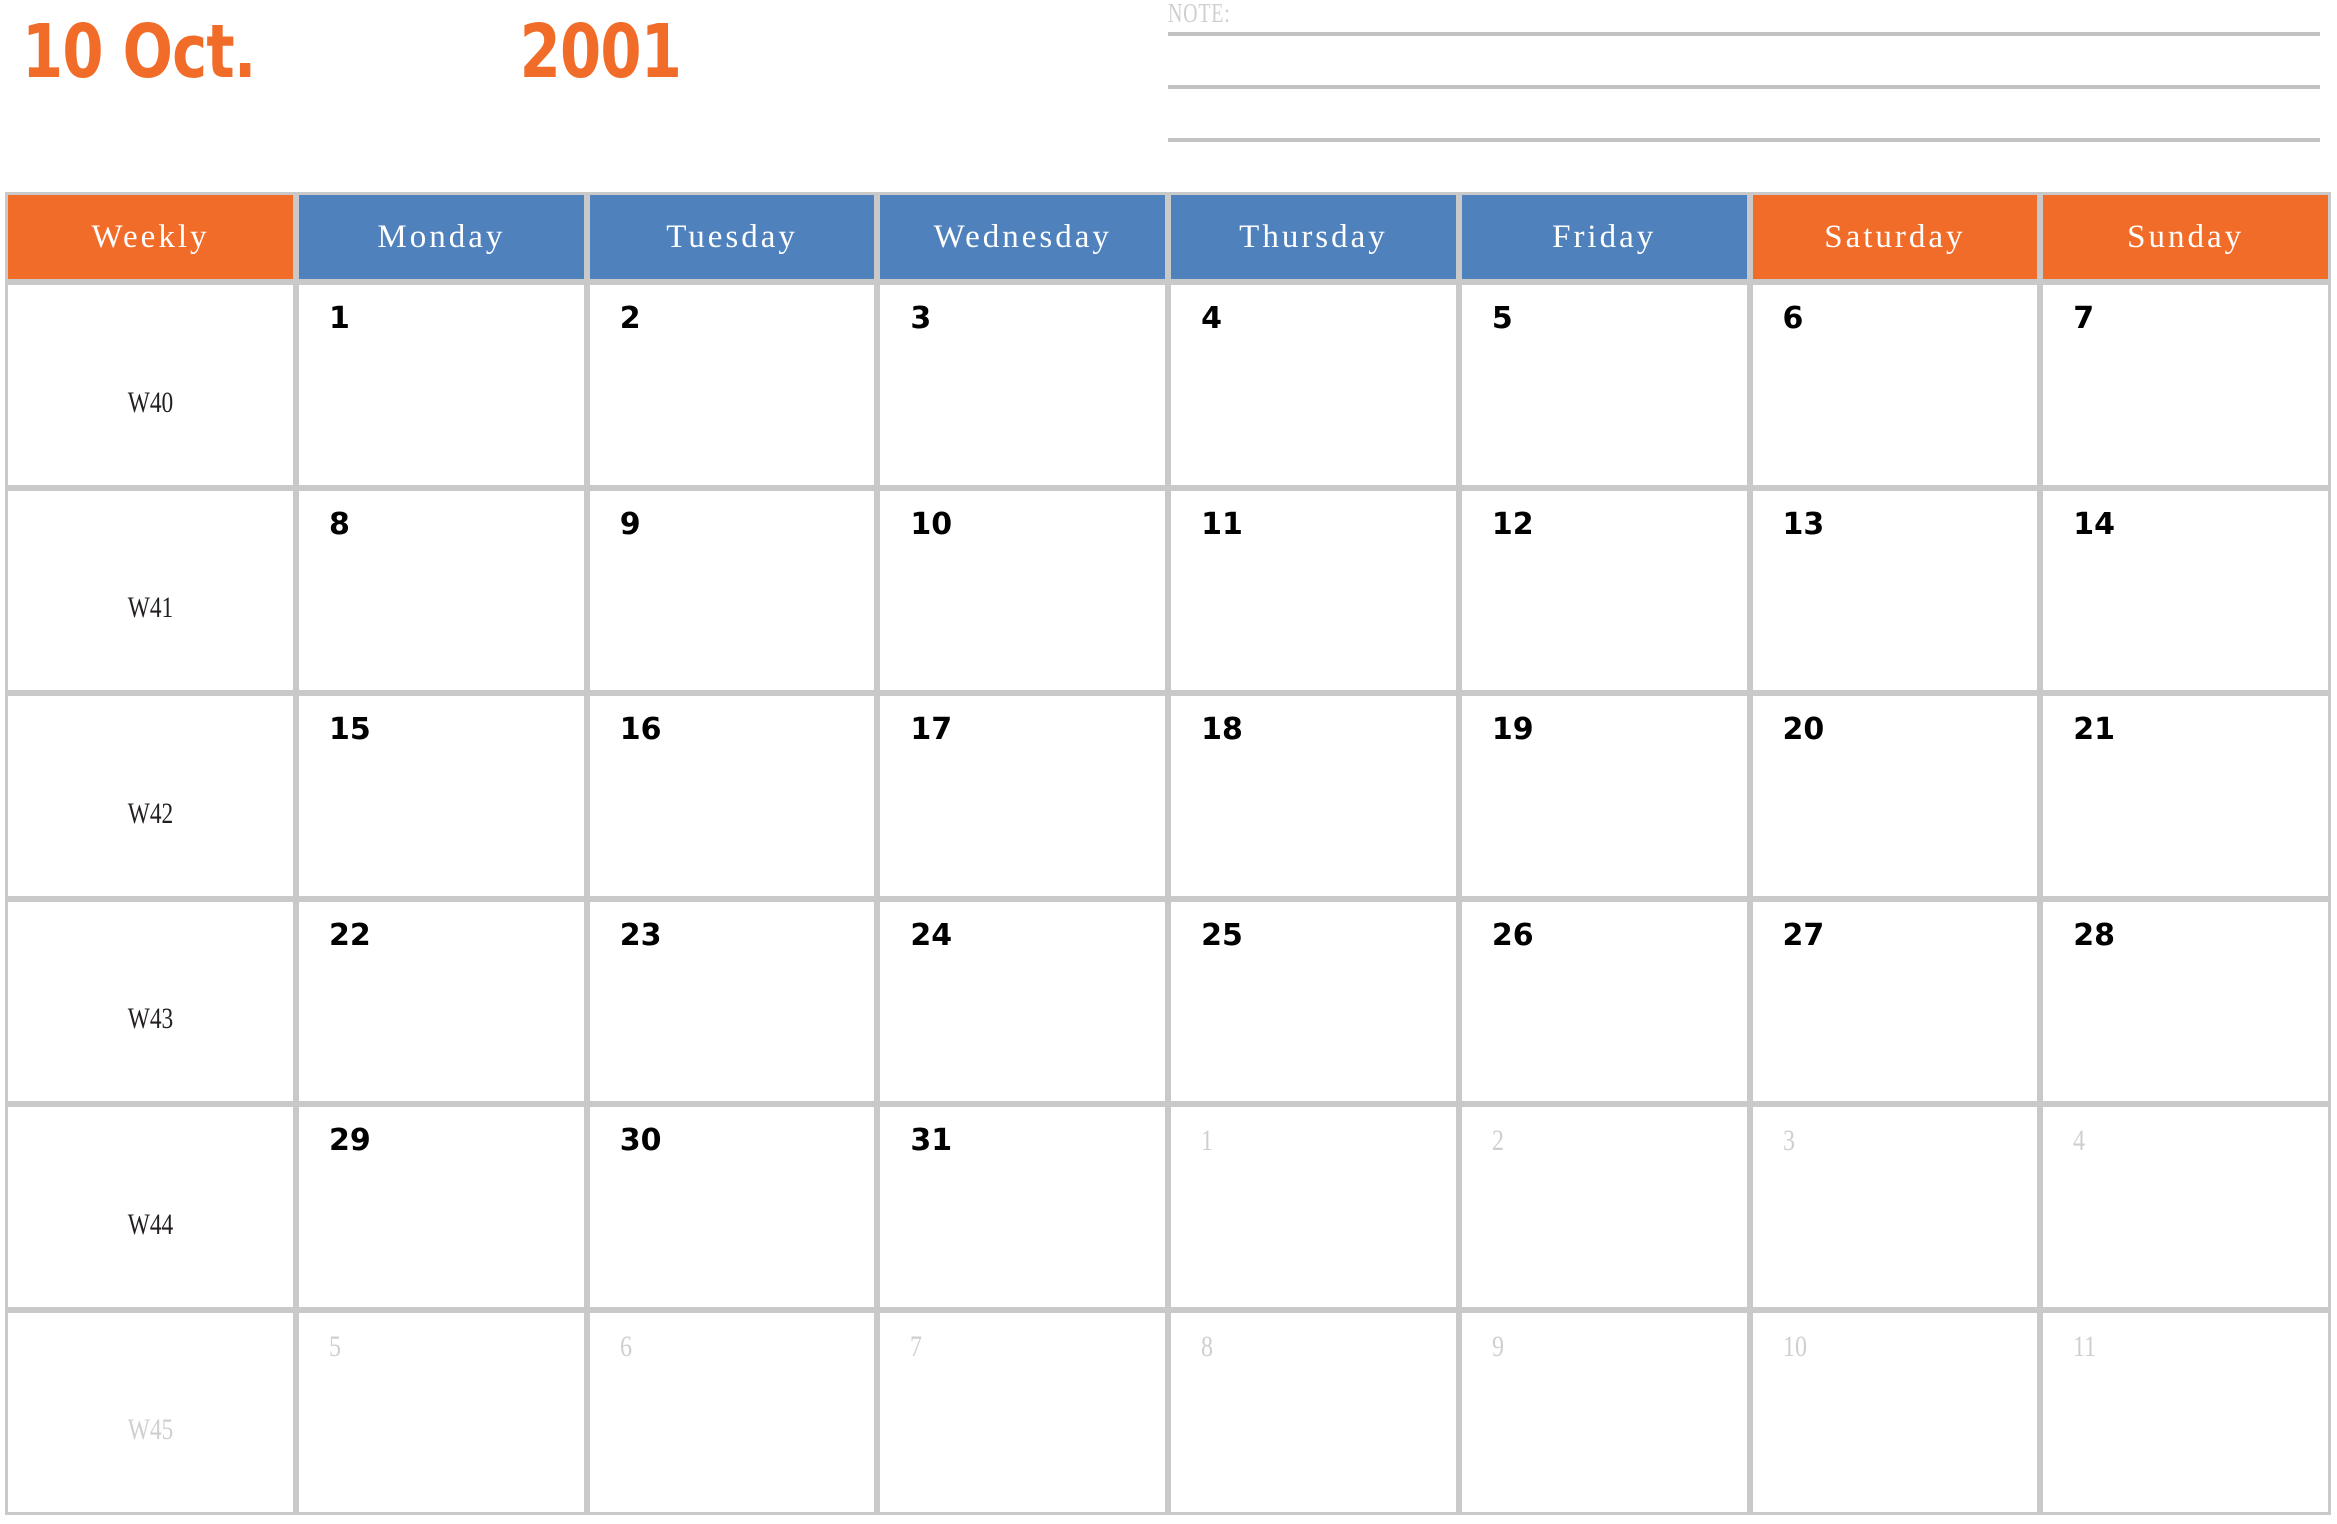  Describe the element at coordinates (151, 1412) in the screenshot. I see `week-number-cell: W45` at that location.